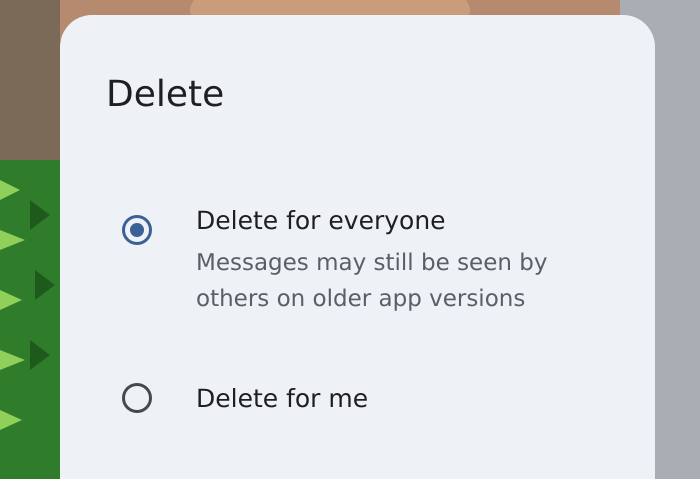 This screenshot has height=479, width=700. Describe the element at coordinates (406, 221) in the screenshot. I see `option-label: Delete for everyone` at that location.